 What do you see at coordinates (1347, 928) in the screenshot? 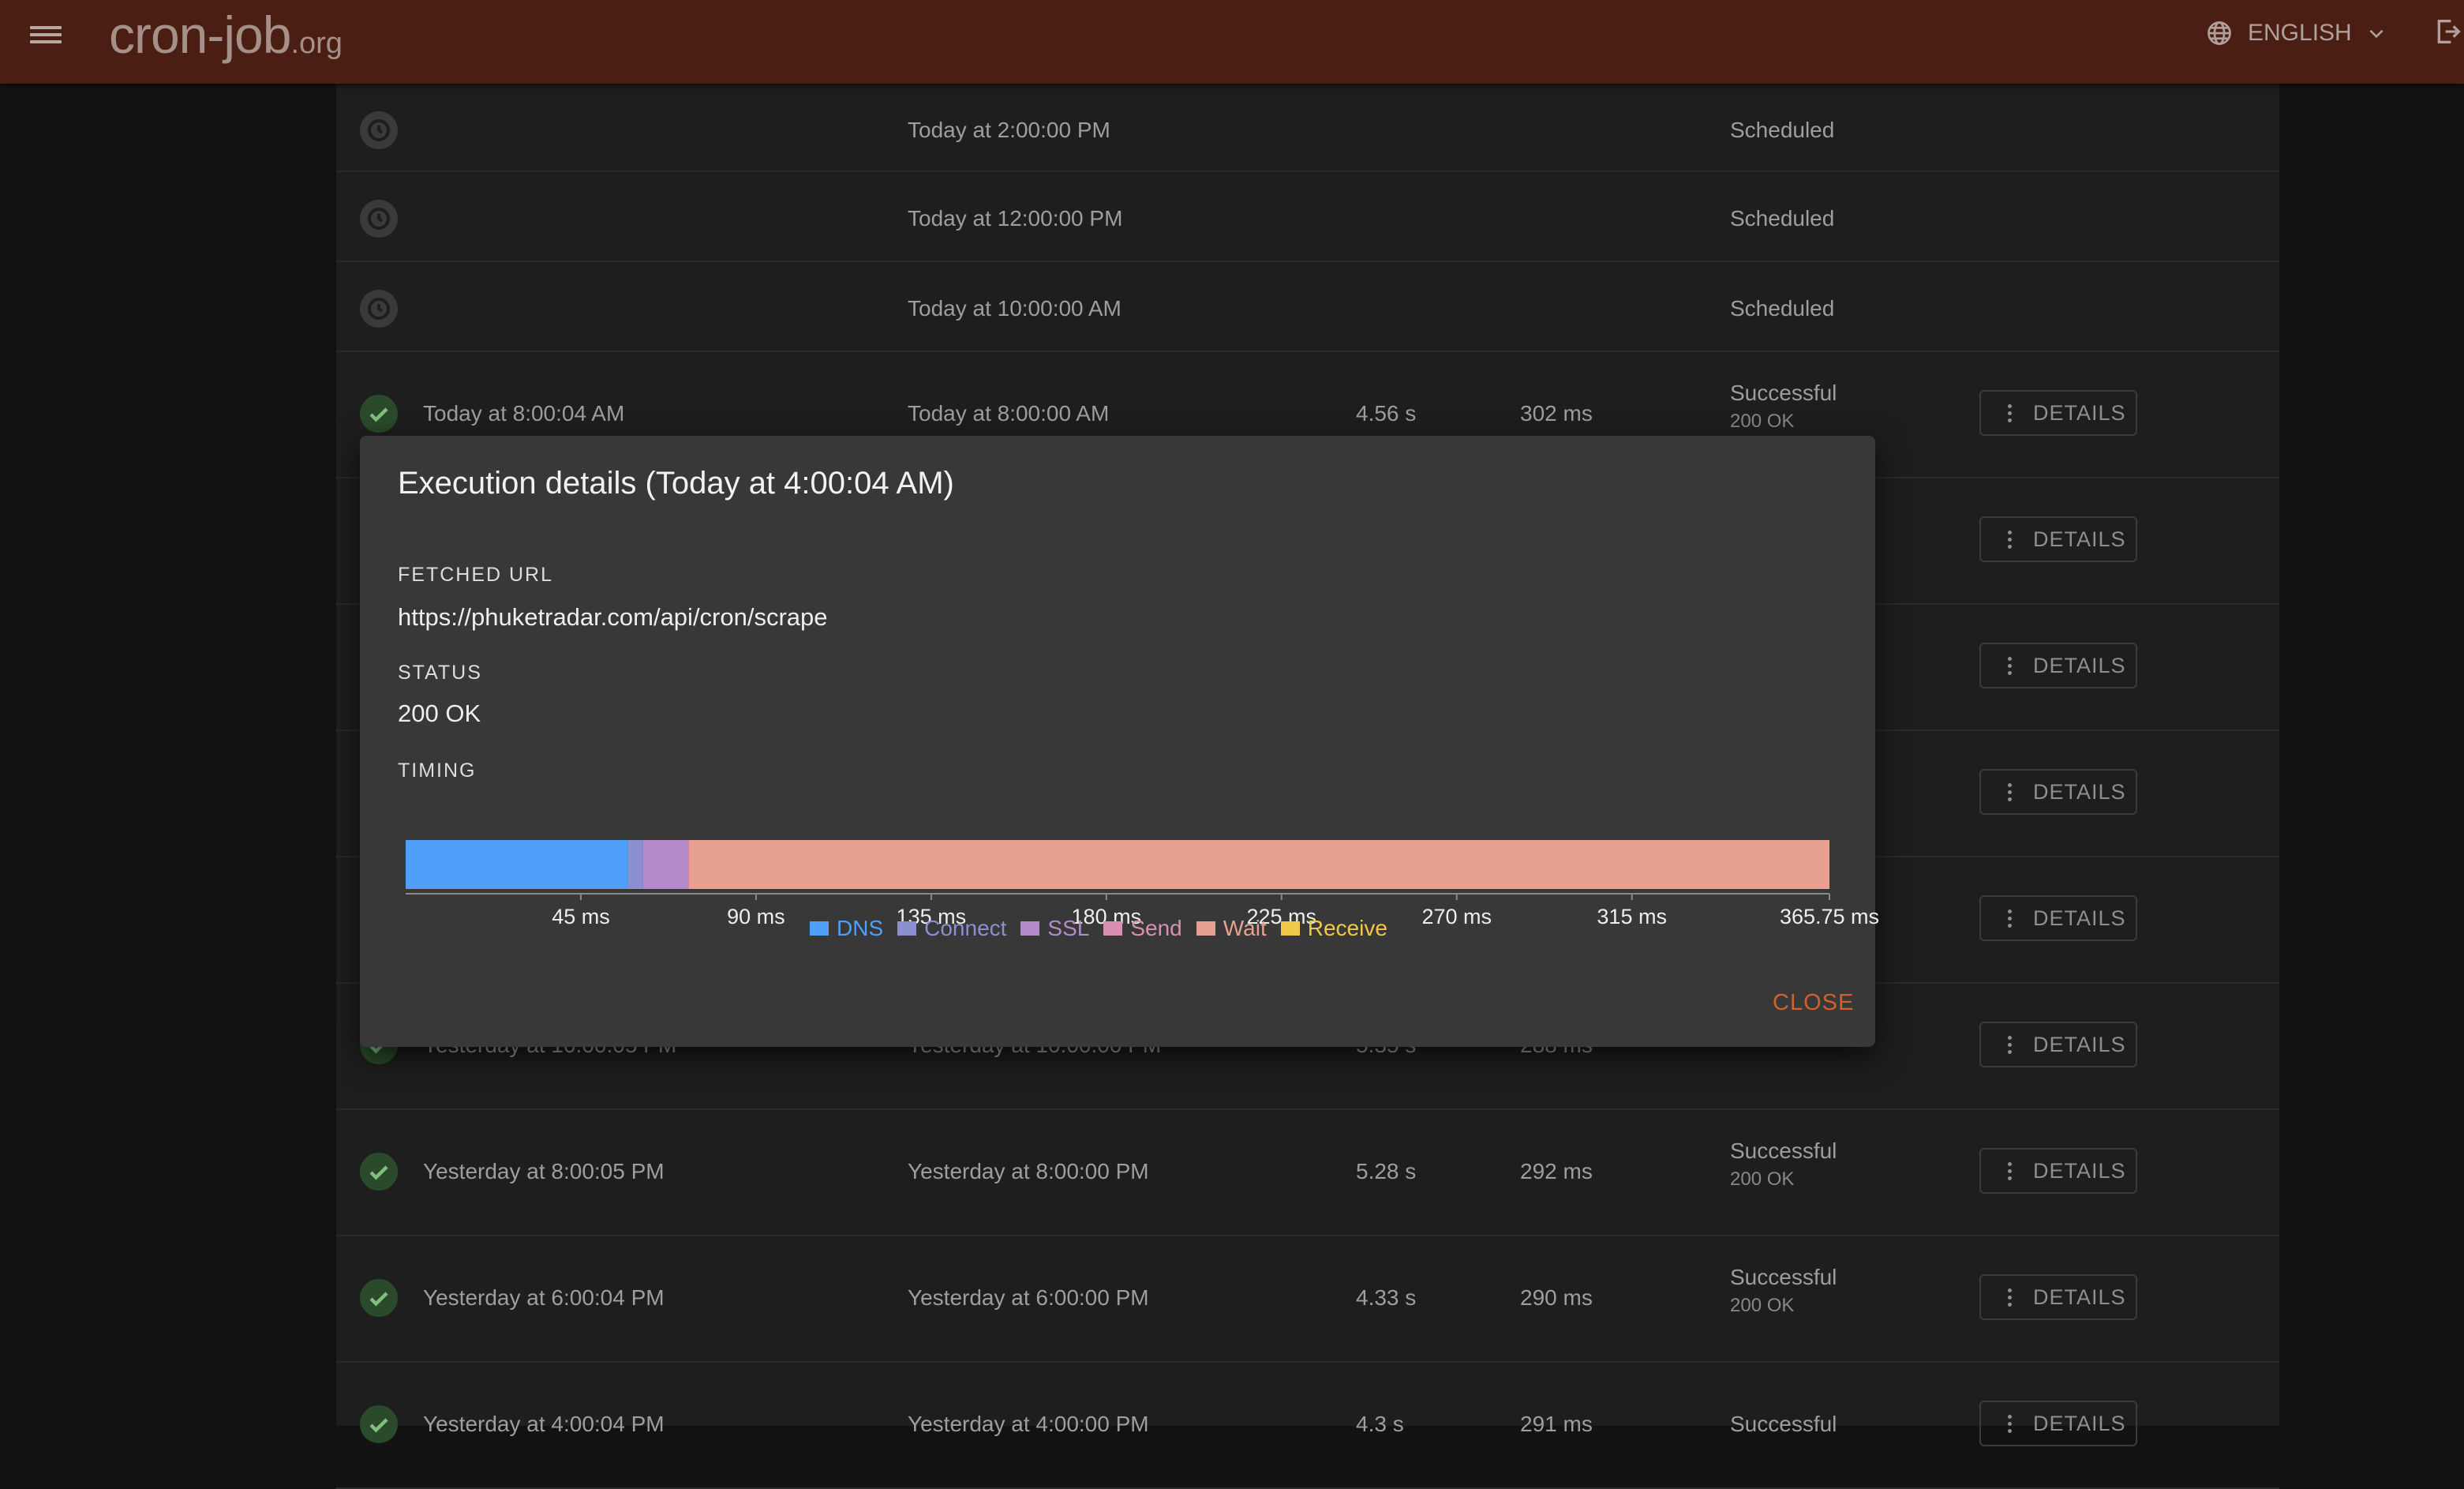
I see `legend-label: Receive` at bounding box center [1347, 928].